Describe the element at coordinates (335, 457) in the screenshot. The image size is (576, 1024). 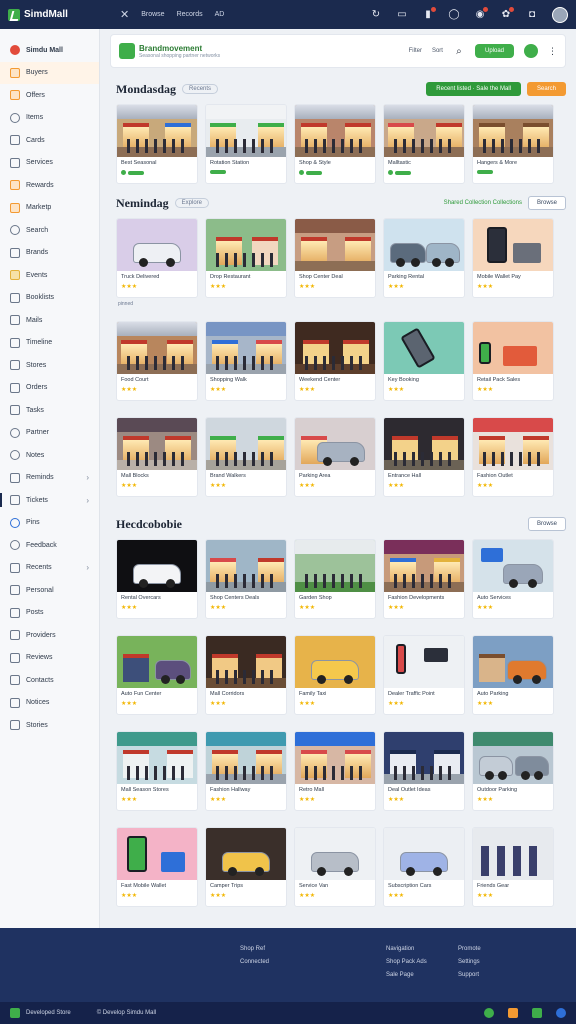
I see `product-tile: Parking Area ★★★` at that location.